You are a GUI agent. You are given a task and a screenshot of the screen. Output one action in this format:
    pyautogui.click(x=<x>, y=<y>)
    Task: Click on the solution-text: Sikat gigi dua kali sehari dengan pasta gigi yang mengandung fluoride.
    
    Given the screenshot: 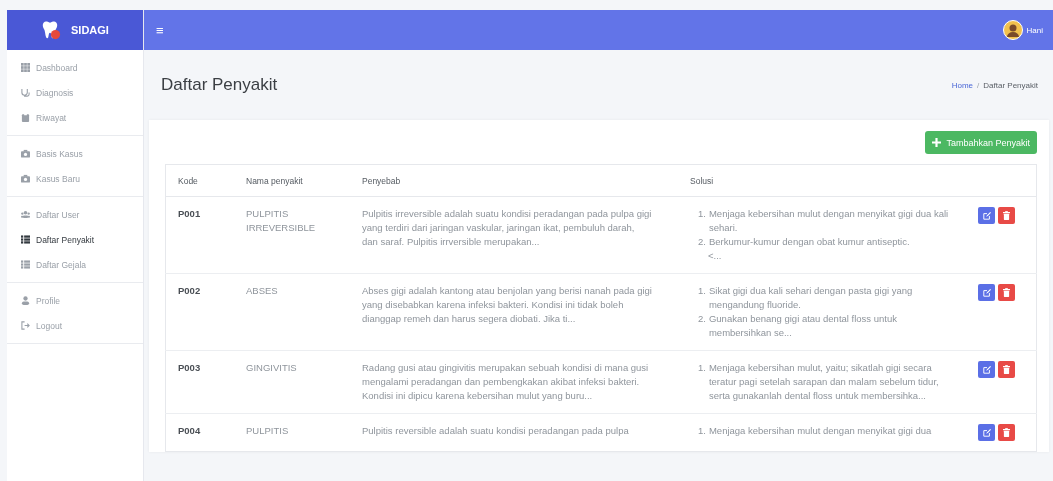 What is the action you would take?
    pyautogui.click(x=811, y=298)
    